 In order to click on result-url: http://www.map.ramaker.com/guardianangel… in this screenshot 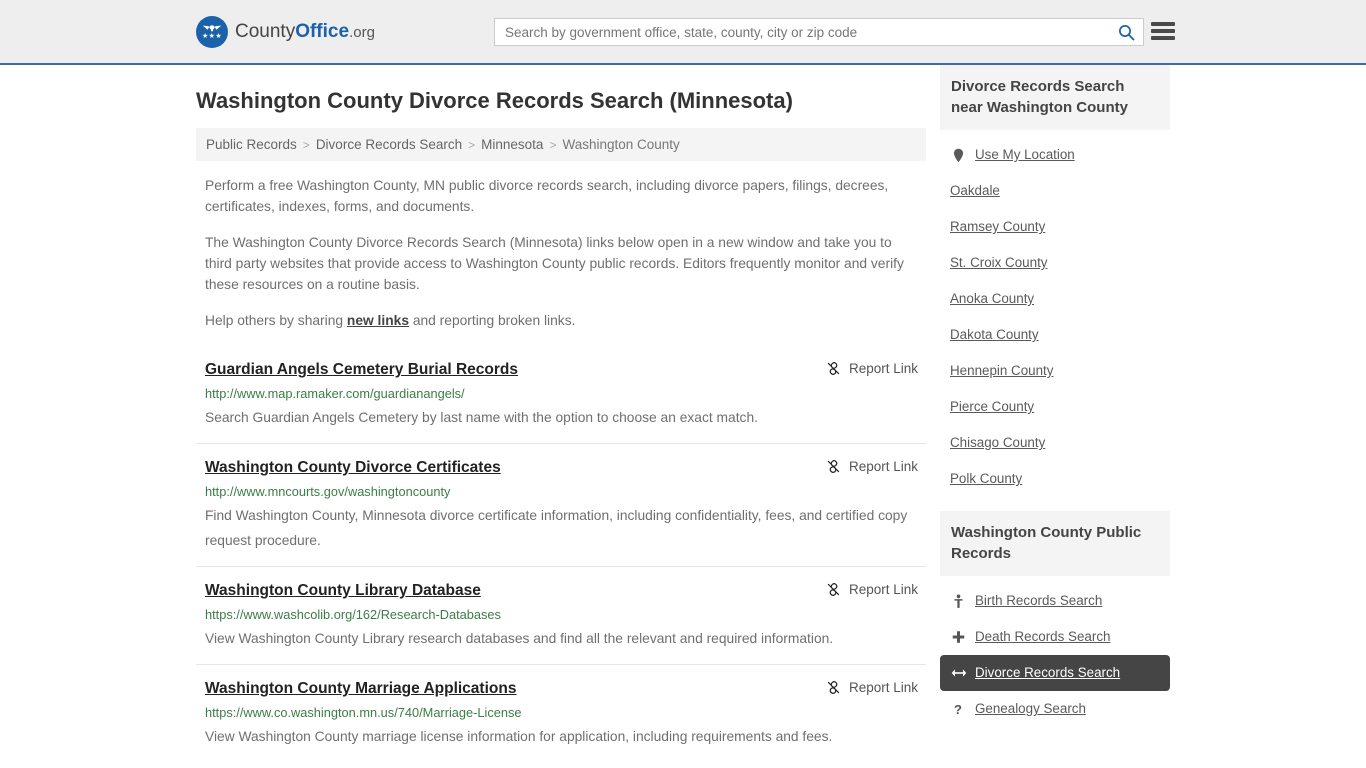, I will do `click(561, 394)`.